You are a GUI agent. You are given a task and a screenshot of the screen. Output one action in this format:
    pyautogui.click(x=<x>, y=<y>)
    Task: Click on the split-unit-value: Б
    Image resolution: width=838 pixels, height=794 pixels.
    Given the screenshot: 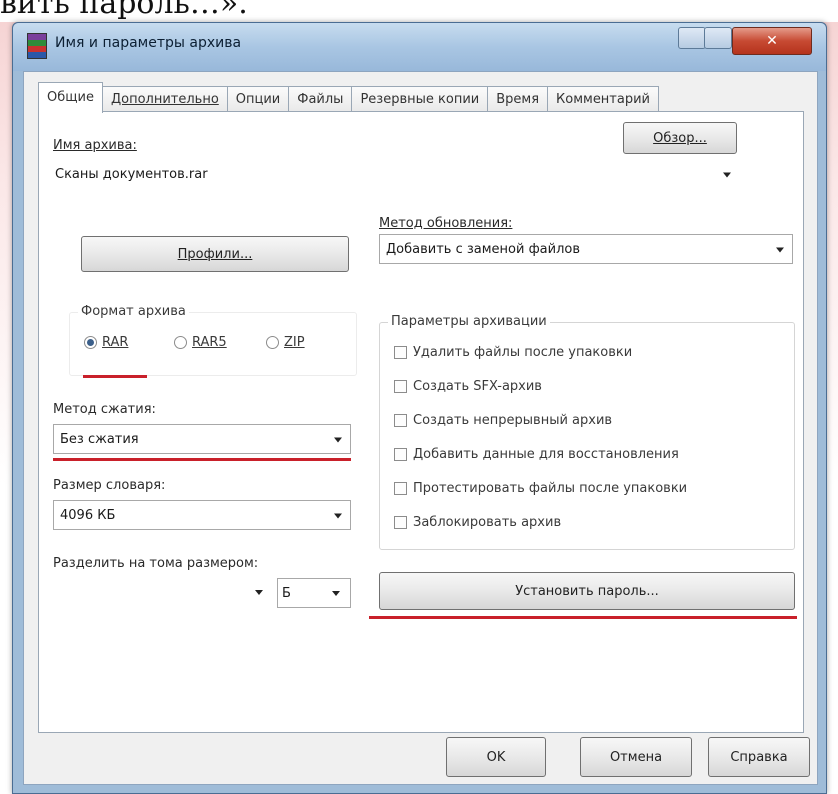 What is the action you would take?
    pyautogui.click(x=286, y=593)
    